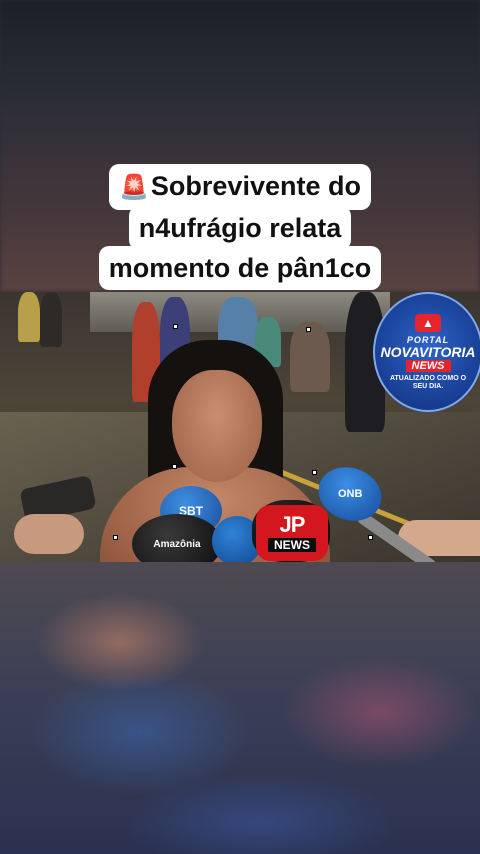 The width and height of the screenshot is (480, 854). Describe the element at coordinates (240, 268) in the screenshot. I see `caption-line-3: momento de pân1co` at that location.